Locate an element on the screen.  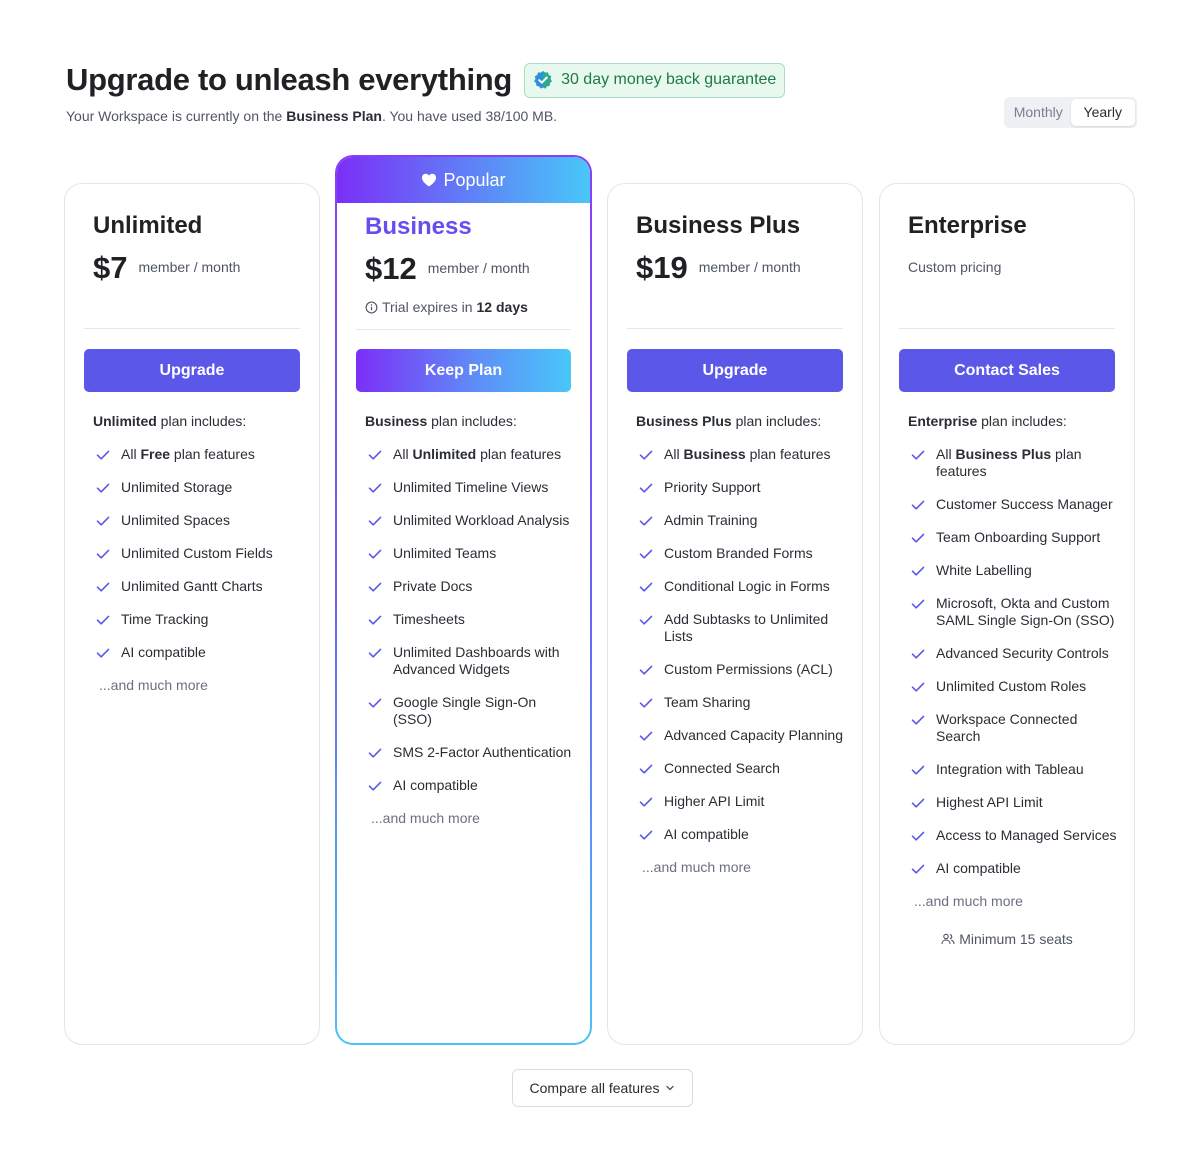
feature-text: Unlimited Gantt Charts is located at coordinates (192, 586).